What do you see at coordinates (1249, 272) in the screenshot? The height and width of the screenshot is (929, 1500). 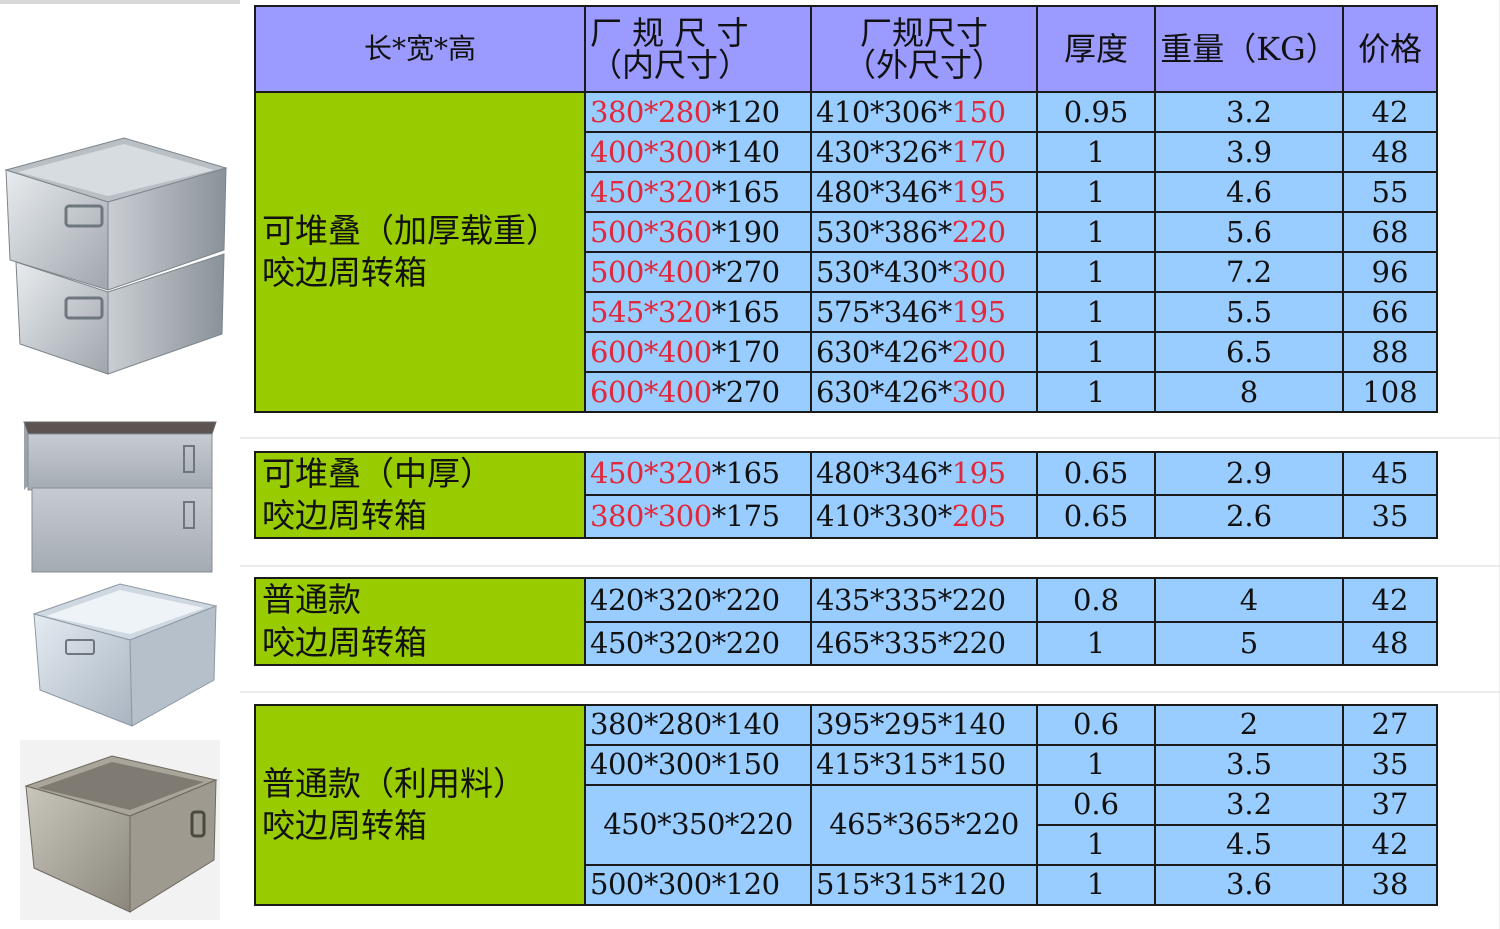 I see `weight-cell: 7.2` at bounding box center [1249, 272].